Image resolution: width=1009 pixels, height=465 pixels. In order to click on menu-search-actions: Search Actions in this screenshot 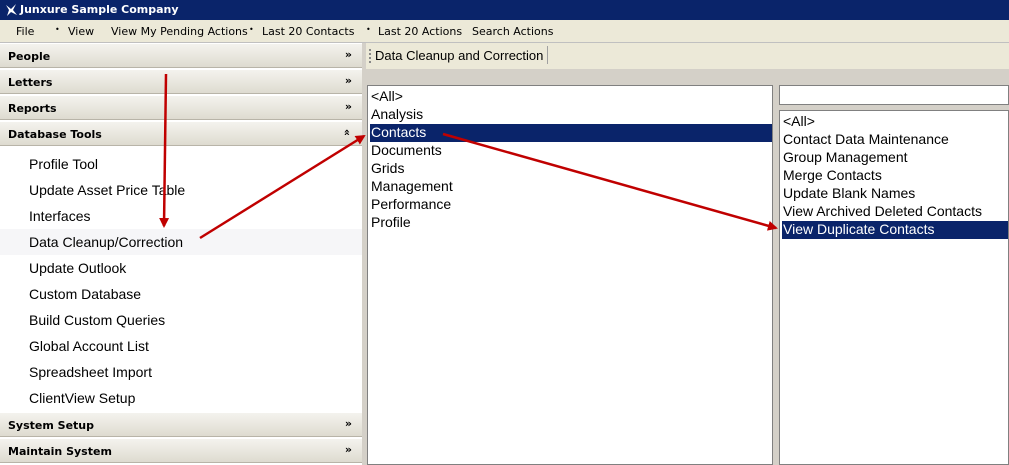, I will do `click(512, 31)`.